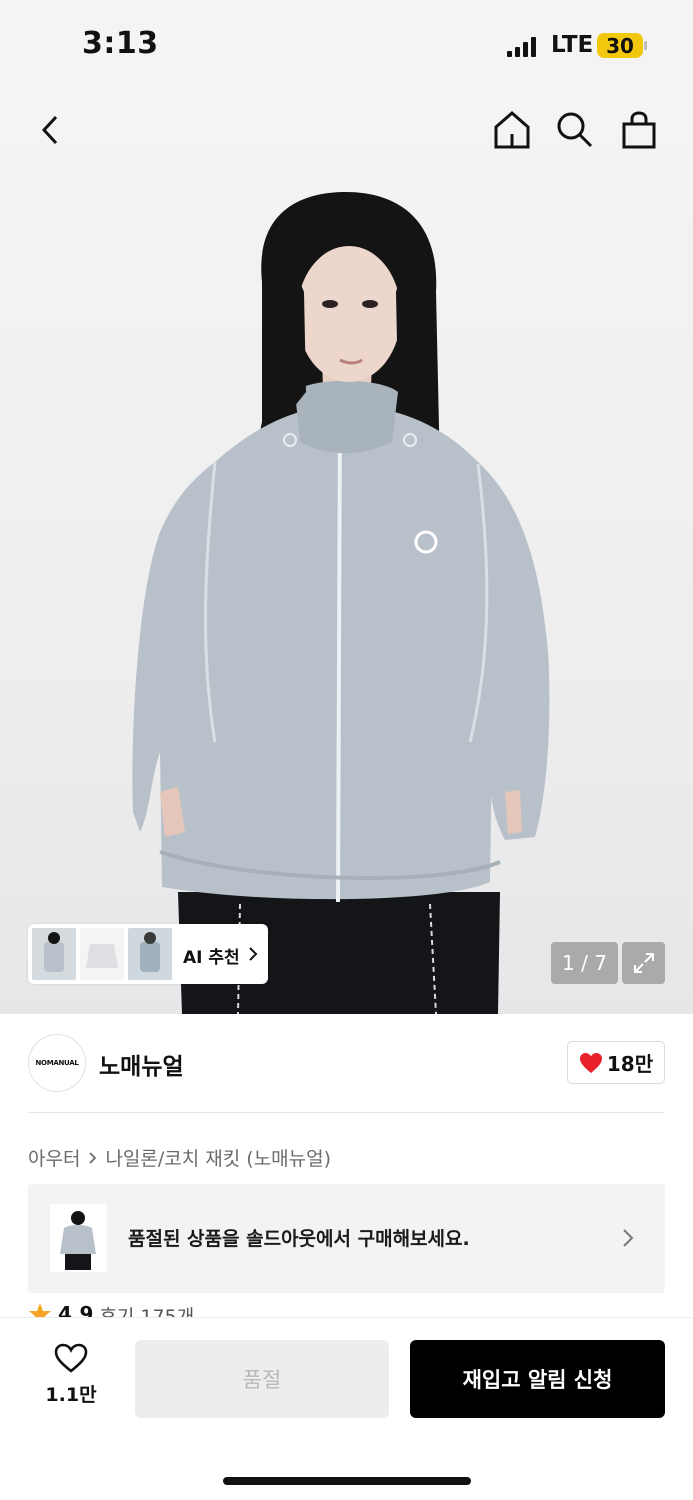 This screenshot has height=1500, width=693. I want to click on heart-outline-icon, so click(71, 1358).